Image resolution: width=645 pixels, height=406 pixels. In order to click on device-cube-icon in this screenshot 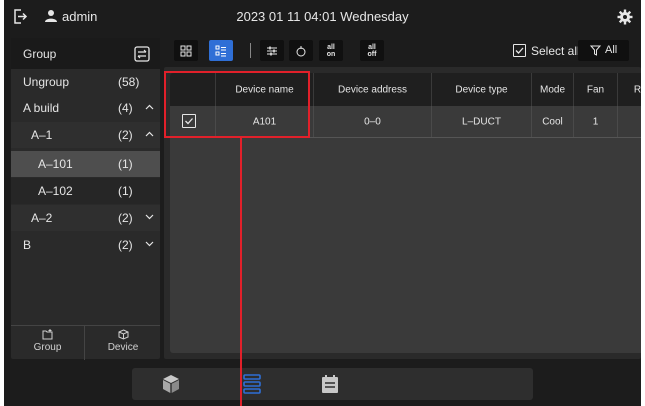, I will do `click(171, 384)`.